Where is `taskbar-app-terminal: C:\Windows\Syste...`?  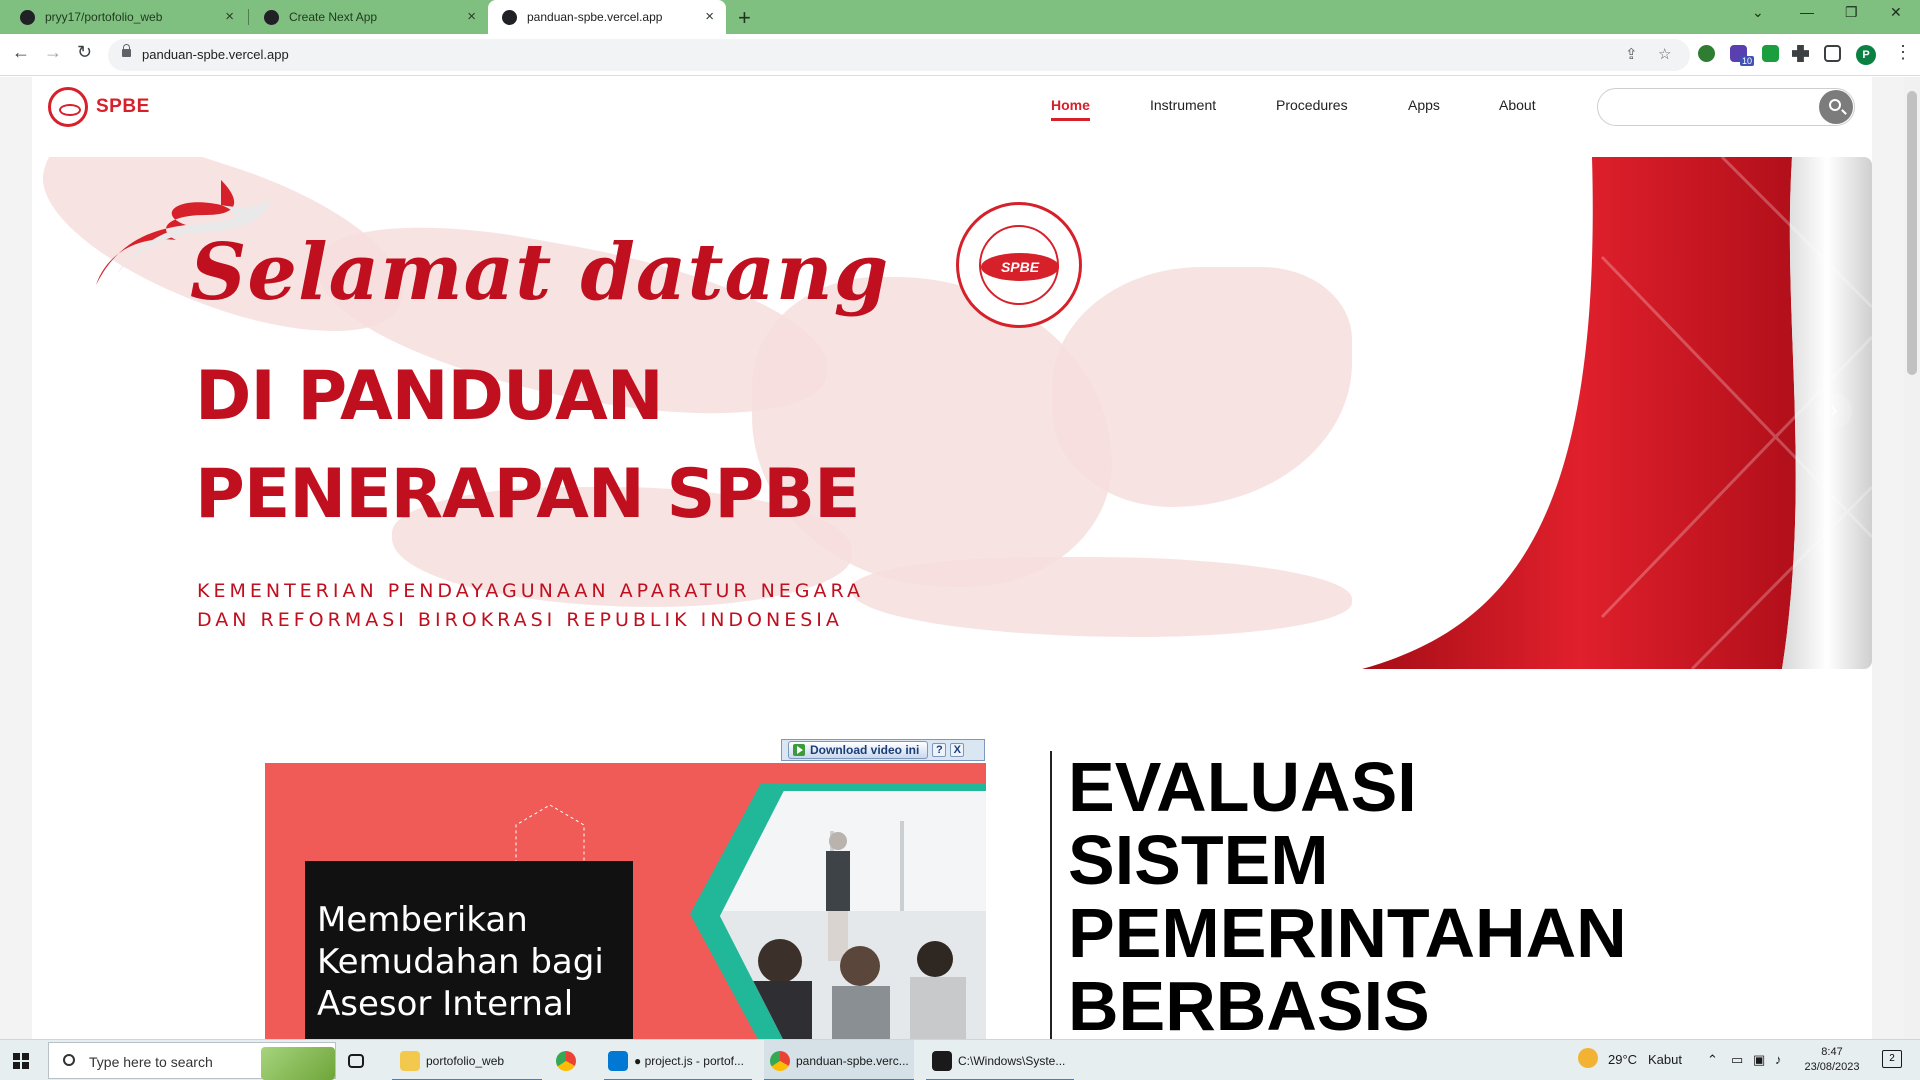 taskbar-app-terminal: C:\Windows\Syste... is located at coordinates (1000, 1060).